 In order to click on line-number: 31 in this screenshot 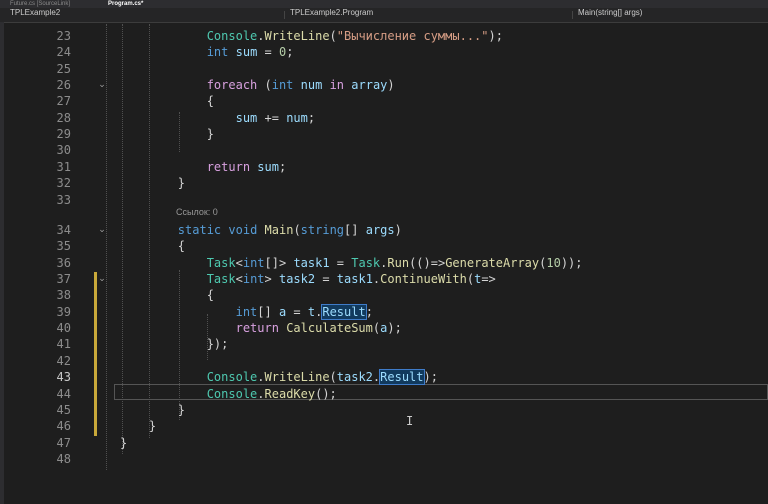, I will do `click(63, 167)`.